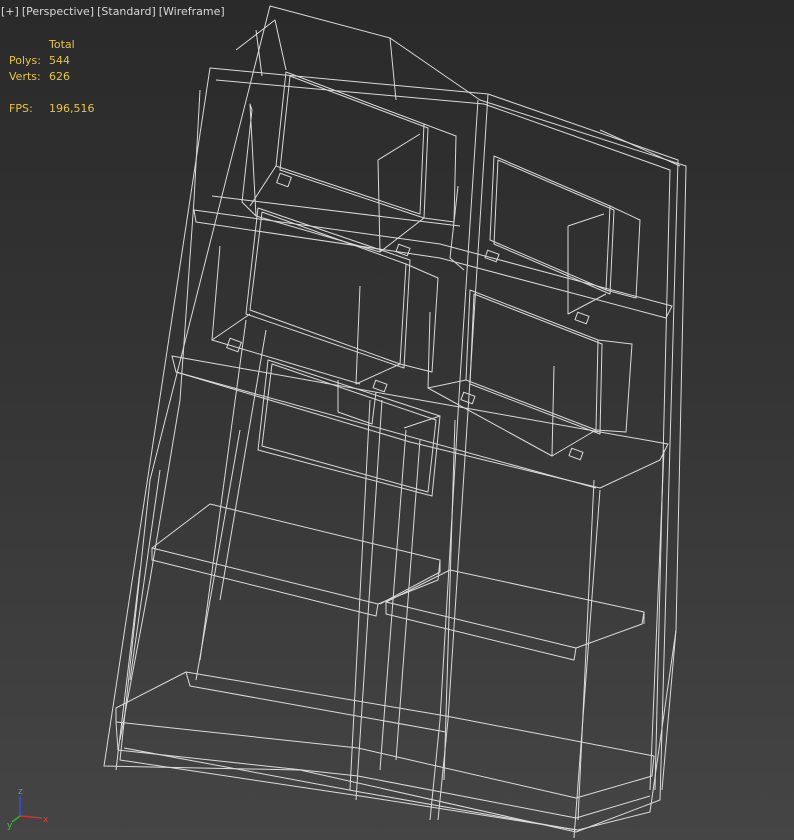  What do you see at coordinates (25, 60) in the screenshot?
I see `polys-label: Polys:` at bounding box center [25, 60].